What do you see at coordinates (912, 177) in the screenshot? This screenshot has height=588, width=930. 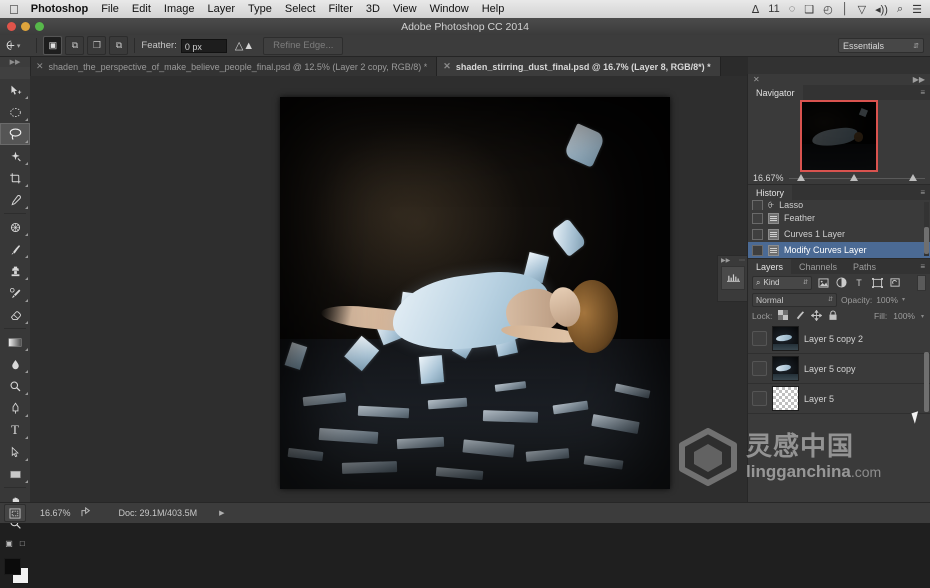 I see `zoom-in-icon` at bounding box center [912, 177].